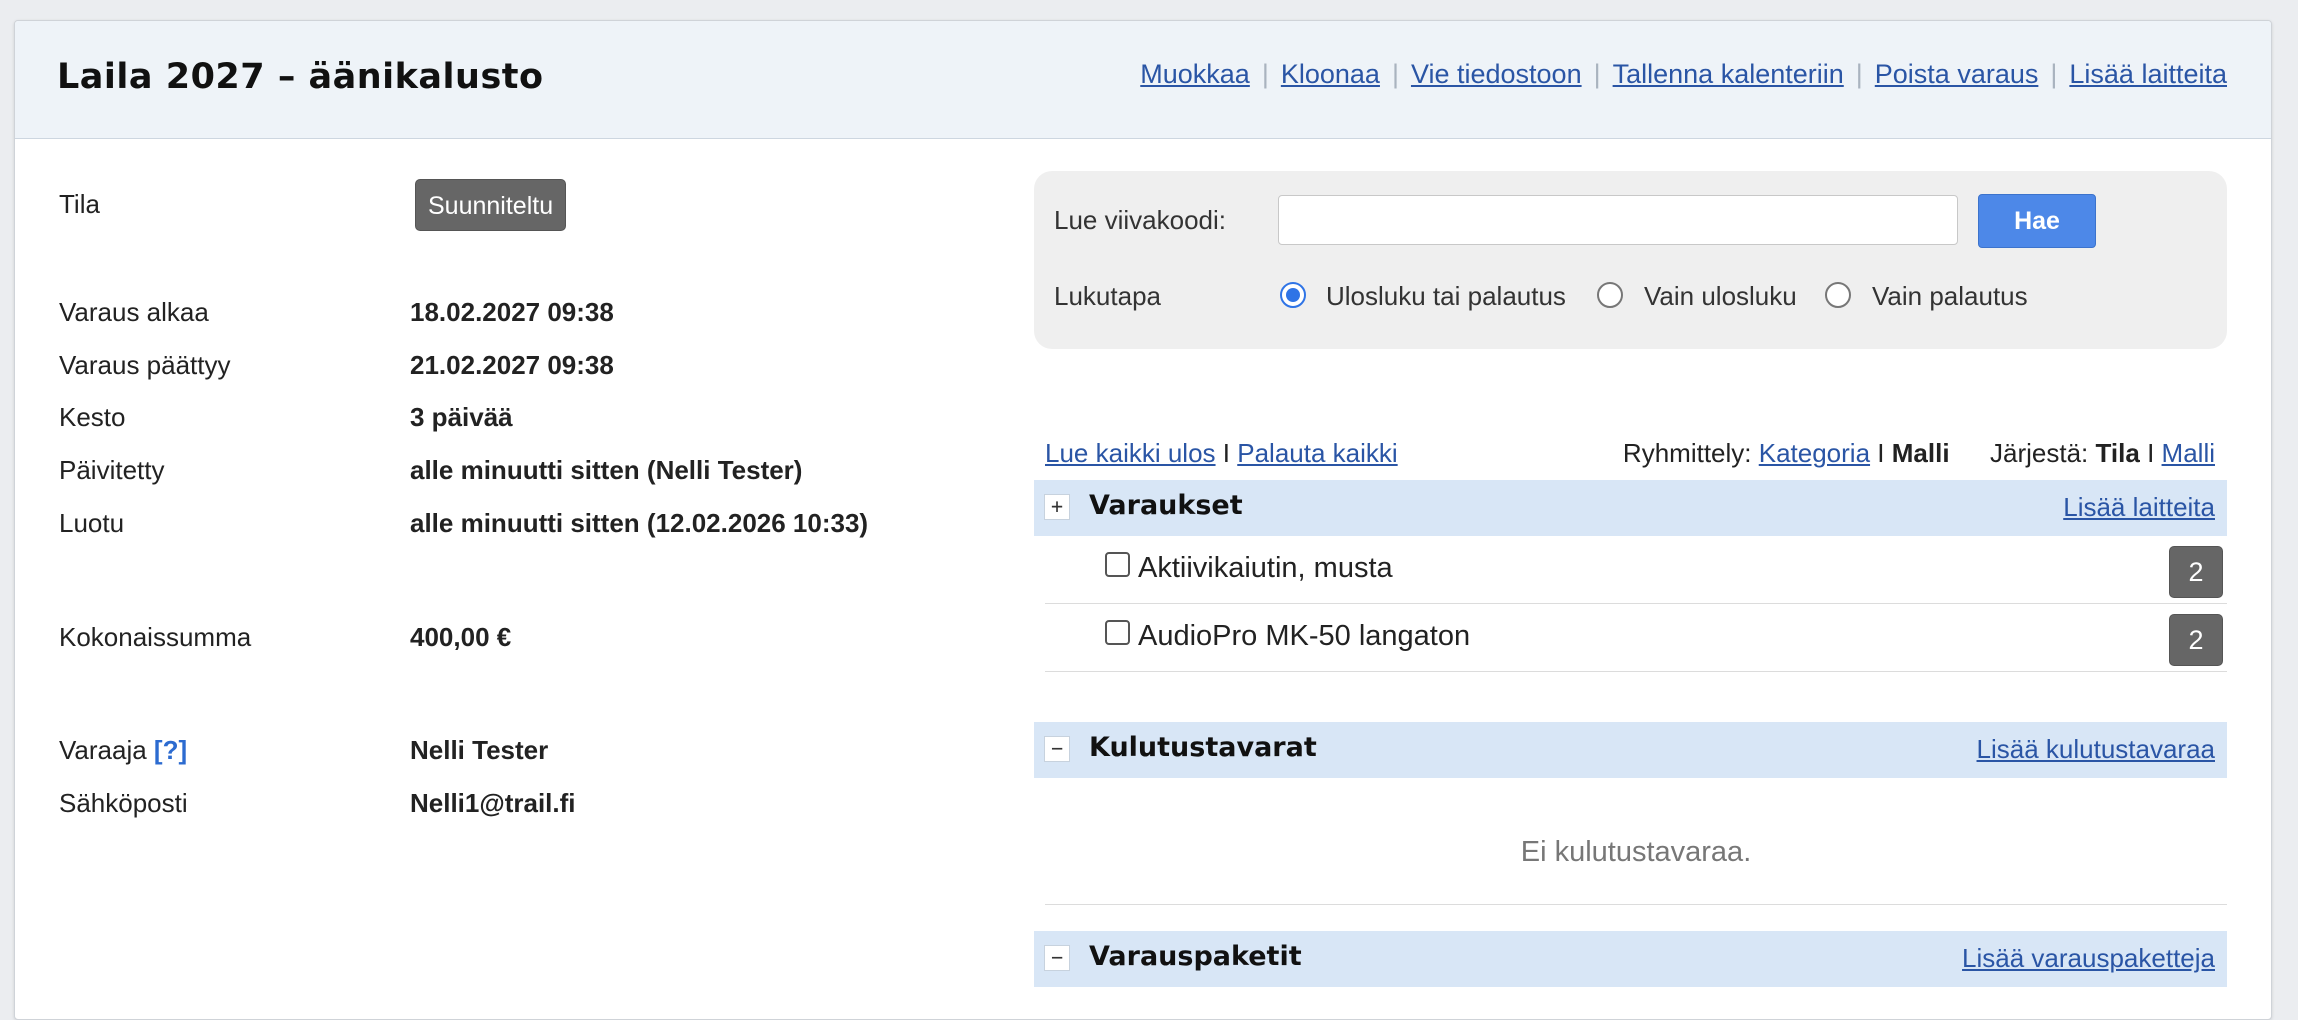  Describe the element at coordinates (1293, 295) in the screenshot. I see `mode-checkout-or-return-radio` at that location.